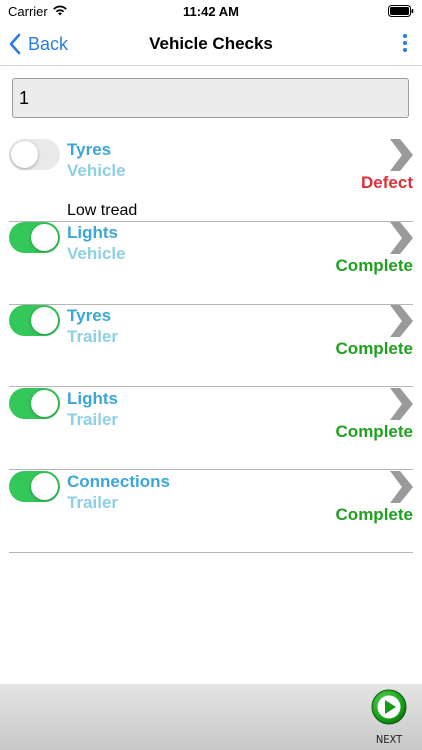 This screenshot has width=422, height=750. What do you see at coordinates (387, 182) in the screenshot?
I see `status-label: Defect` at bounding box center [387, 182].